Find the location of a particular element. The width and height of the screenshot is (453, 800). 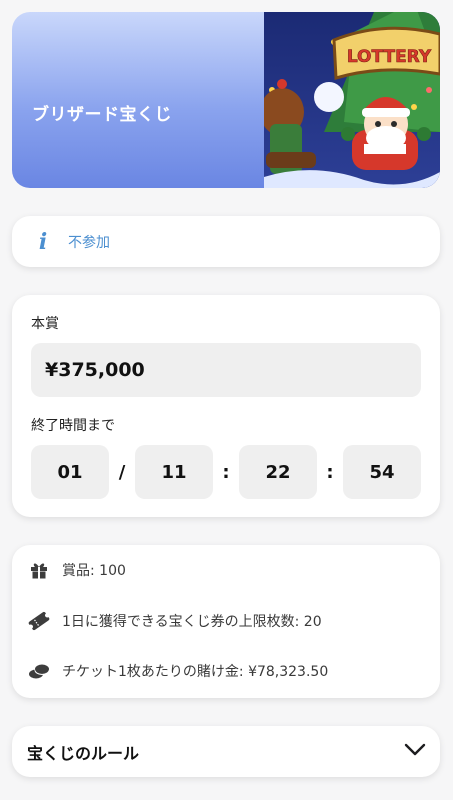

lottery-sign-text: LOTTERY is located at coordinates (389, 57).